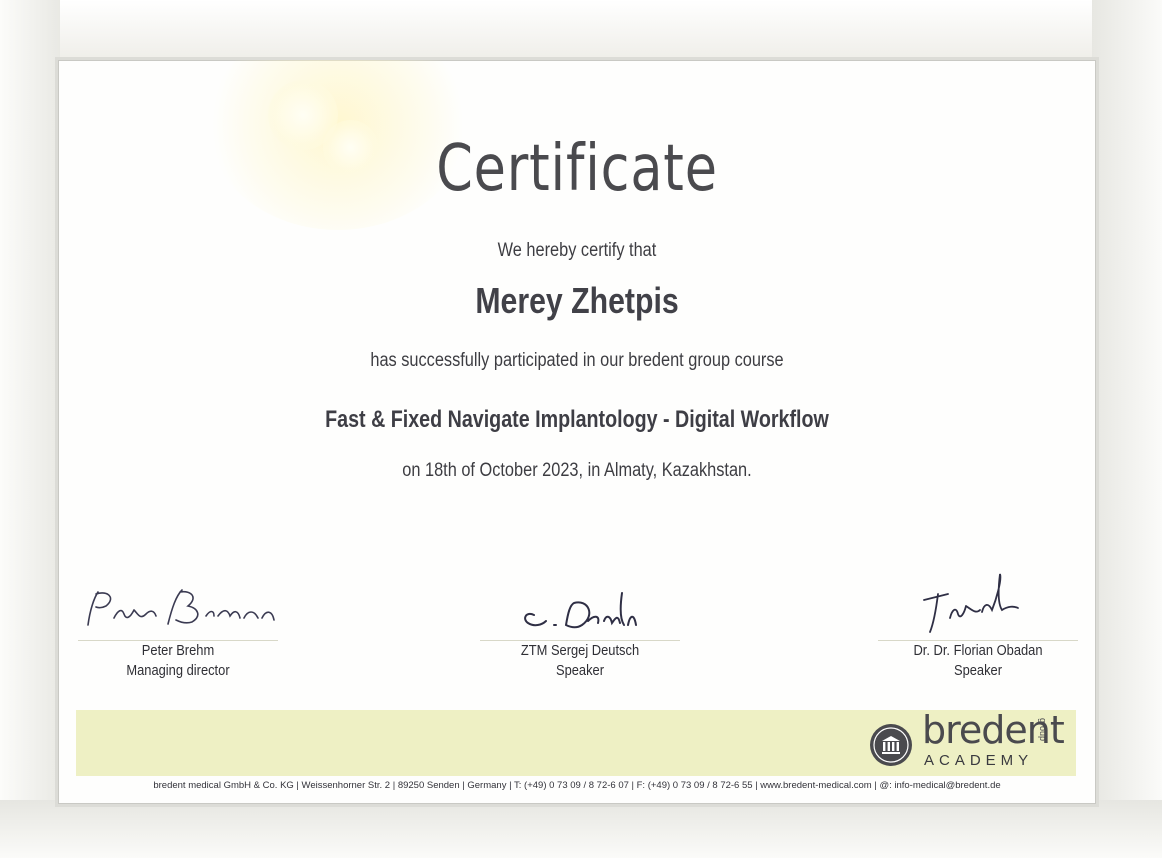 The height and width of the screenshot is (858, 1162). I want to click on frame-bottom, so click(581, 829).